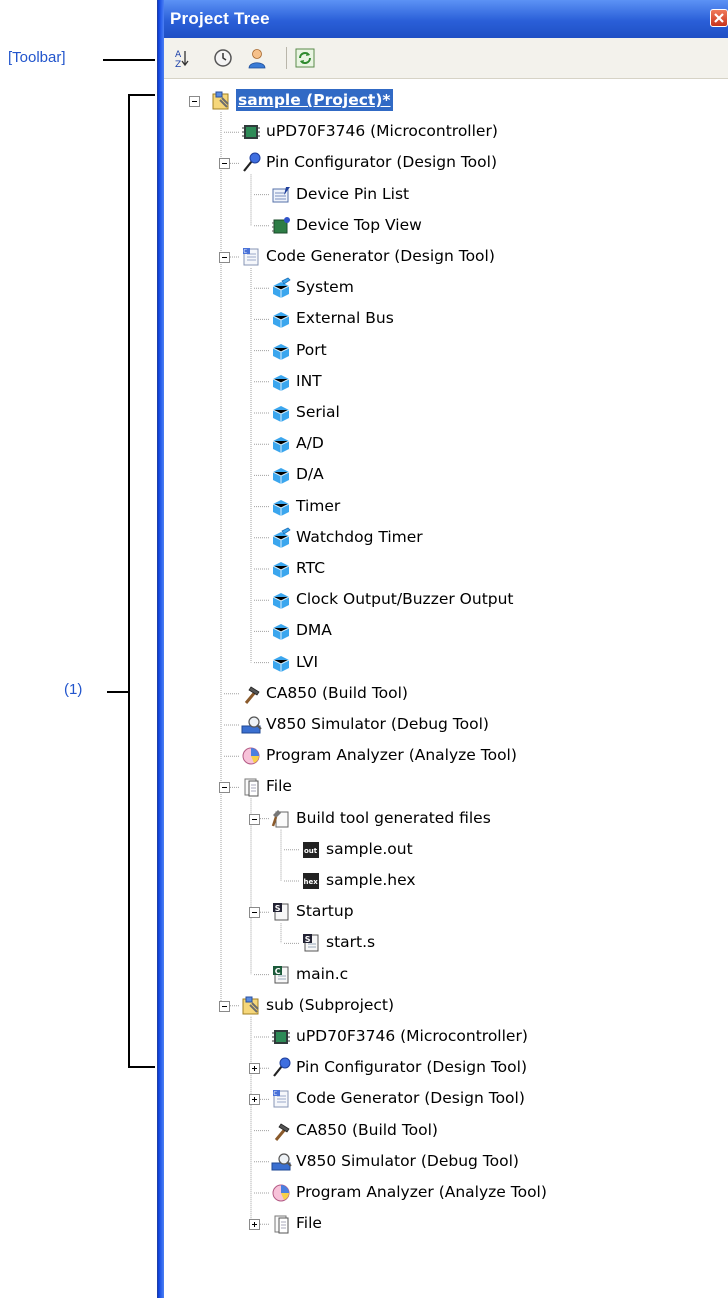  I want to click on tree-item: Build tool generated files, so click(446, 819).